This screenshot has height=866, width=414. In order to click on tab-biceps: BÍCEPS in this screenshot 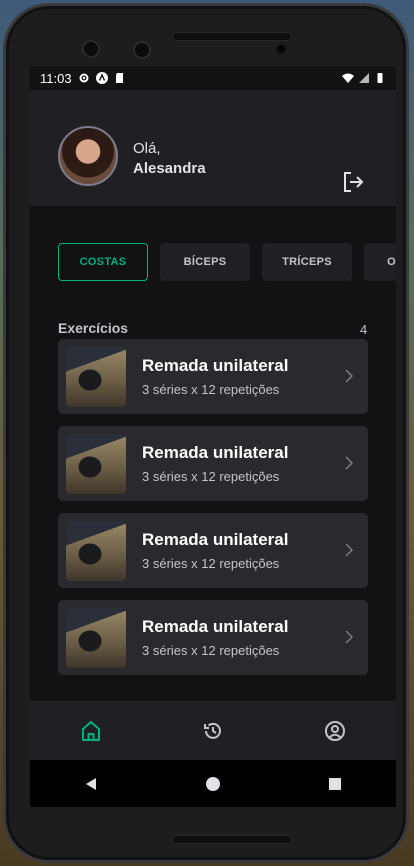, I will do `click(205, 262)`.